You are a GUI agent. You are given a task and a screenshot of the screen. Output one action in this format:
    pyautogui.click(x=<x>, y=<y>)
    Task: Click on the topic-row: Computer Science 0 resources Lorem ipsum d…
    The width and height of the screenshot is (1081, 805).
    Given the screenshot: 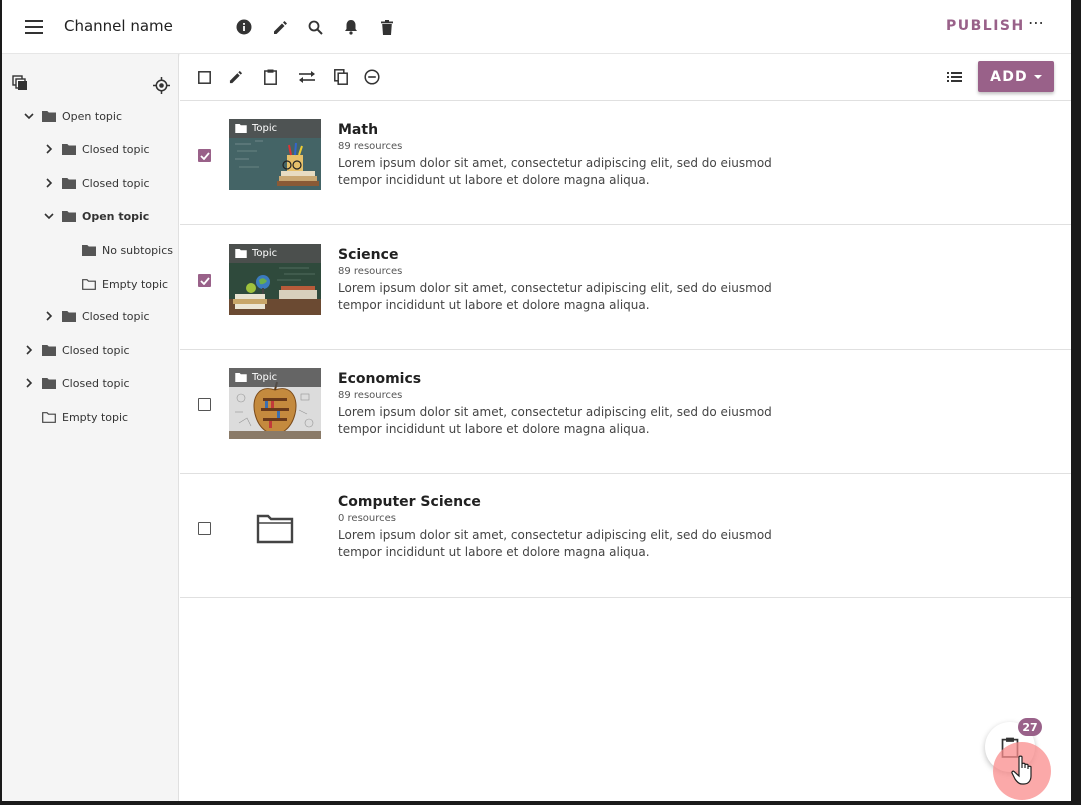 What is the action you would take?
    pyautogui.click(x=625, y=536)
    